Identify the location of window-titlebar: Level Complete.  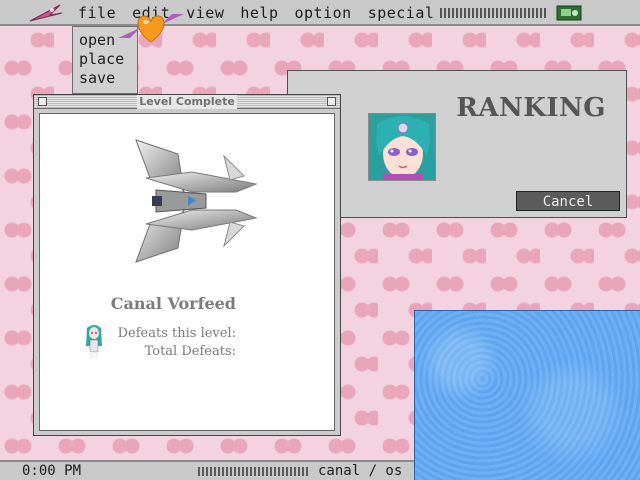
(187, 102).